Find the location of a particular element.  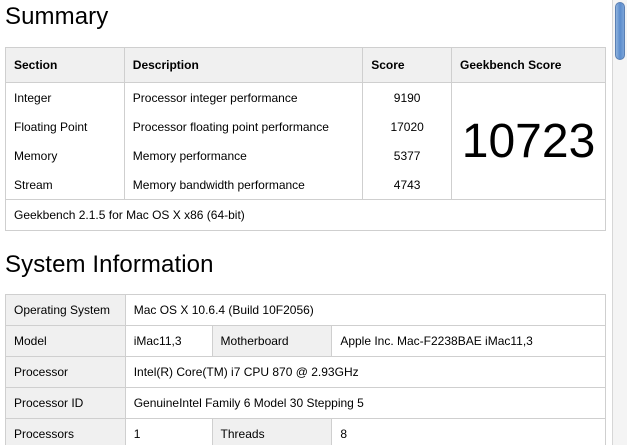

motherboard-label: Motherboard is located at coordinates (272, 341).